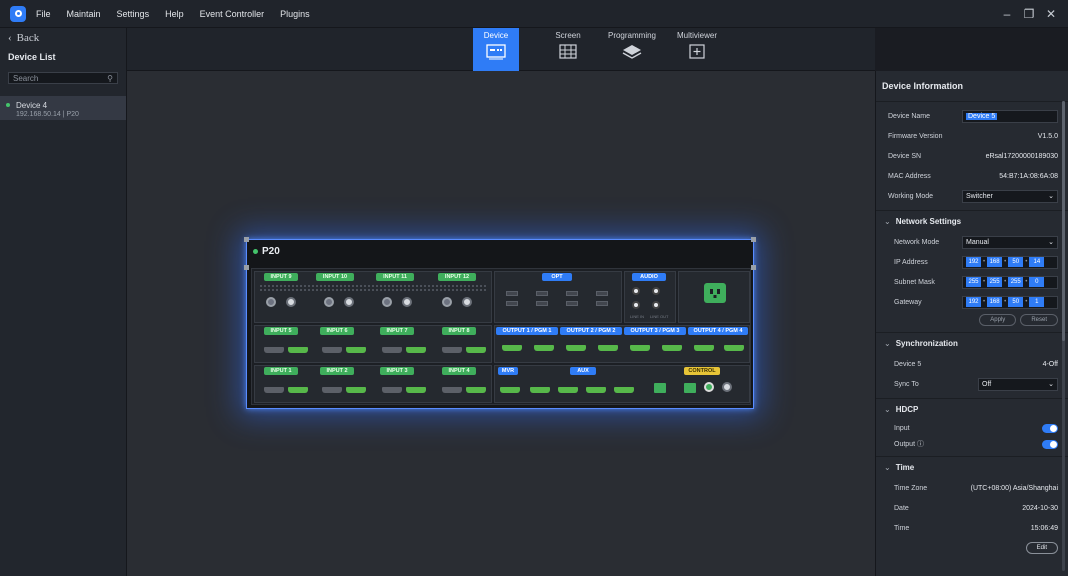 The height and width of the screenshot is (576, 1068). I want to click on sync-to-select: Off ⌄, so click(1018, 384).